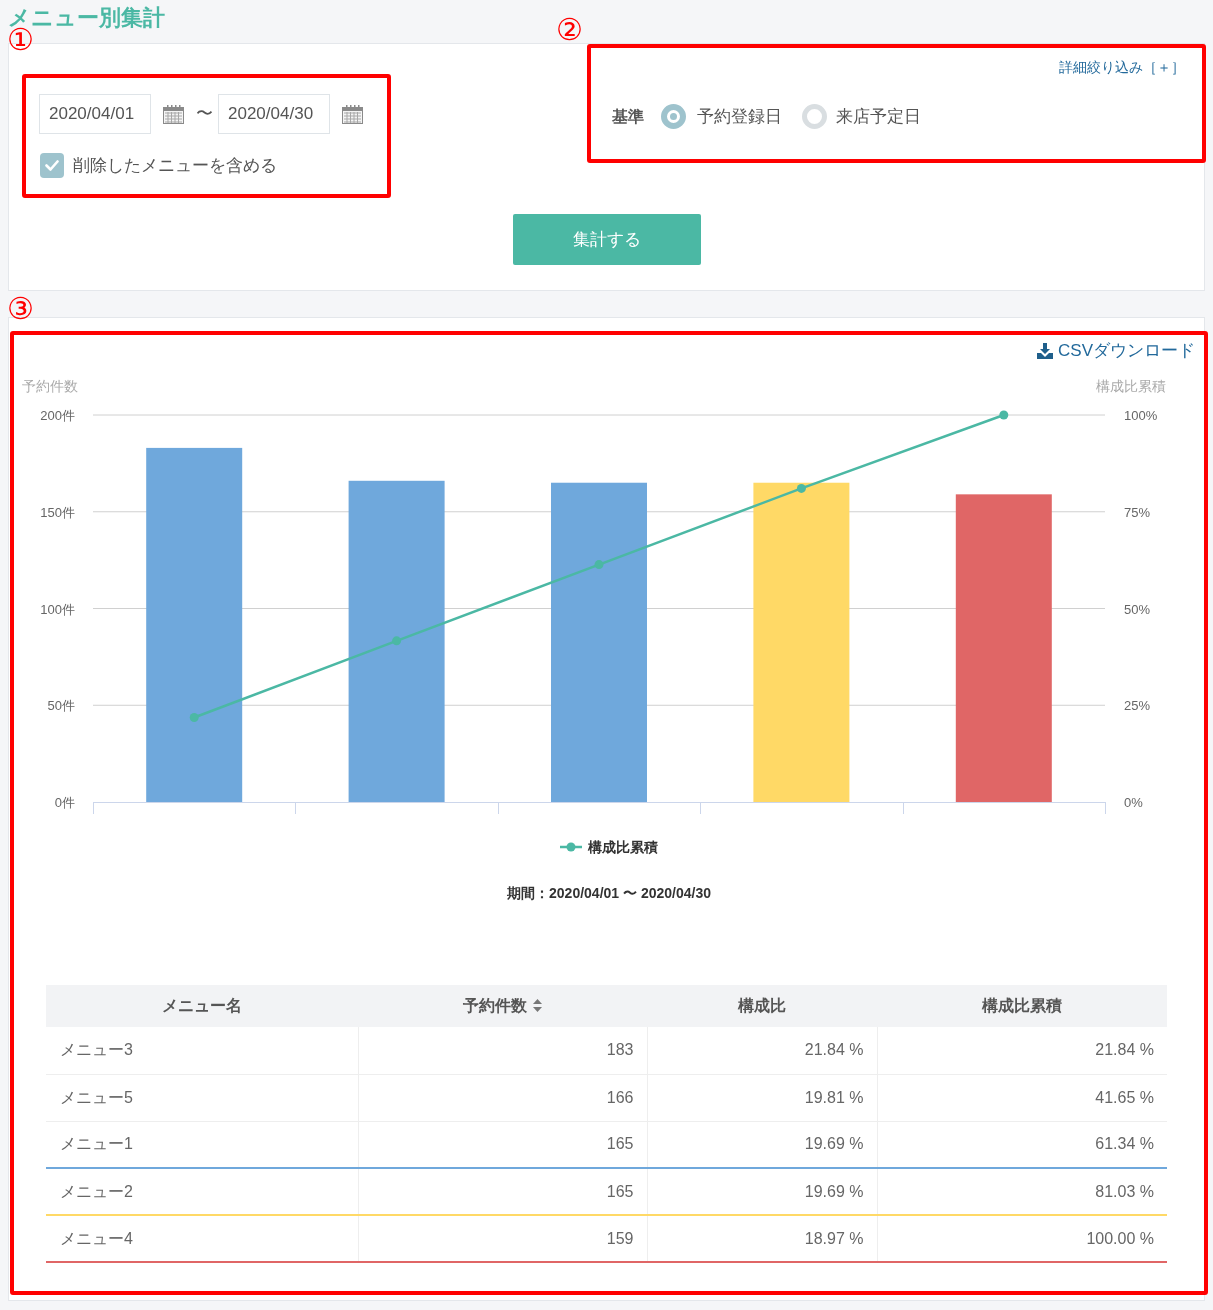  What do you see at coordinates (202, 1050) in the screenshot?
I see `table-cell: メニュー3` at bounding box center [202, 1050].